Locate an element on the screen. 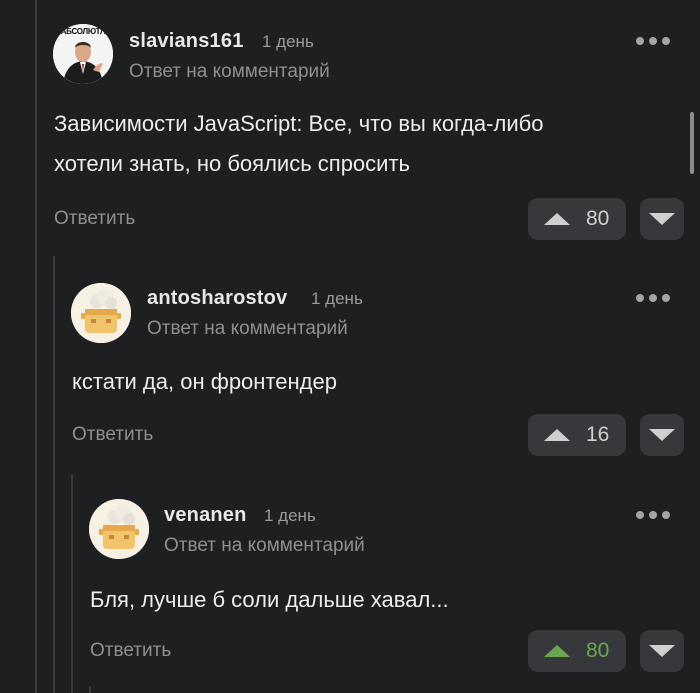 This screenshot has width=700, height=693. vote-count: 16 is located at coordinates (598, 434).